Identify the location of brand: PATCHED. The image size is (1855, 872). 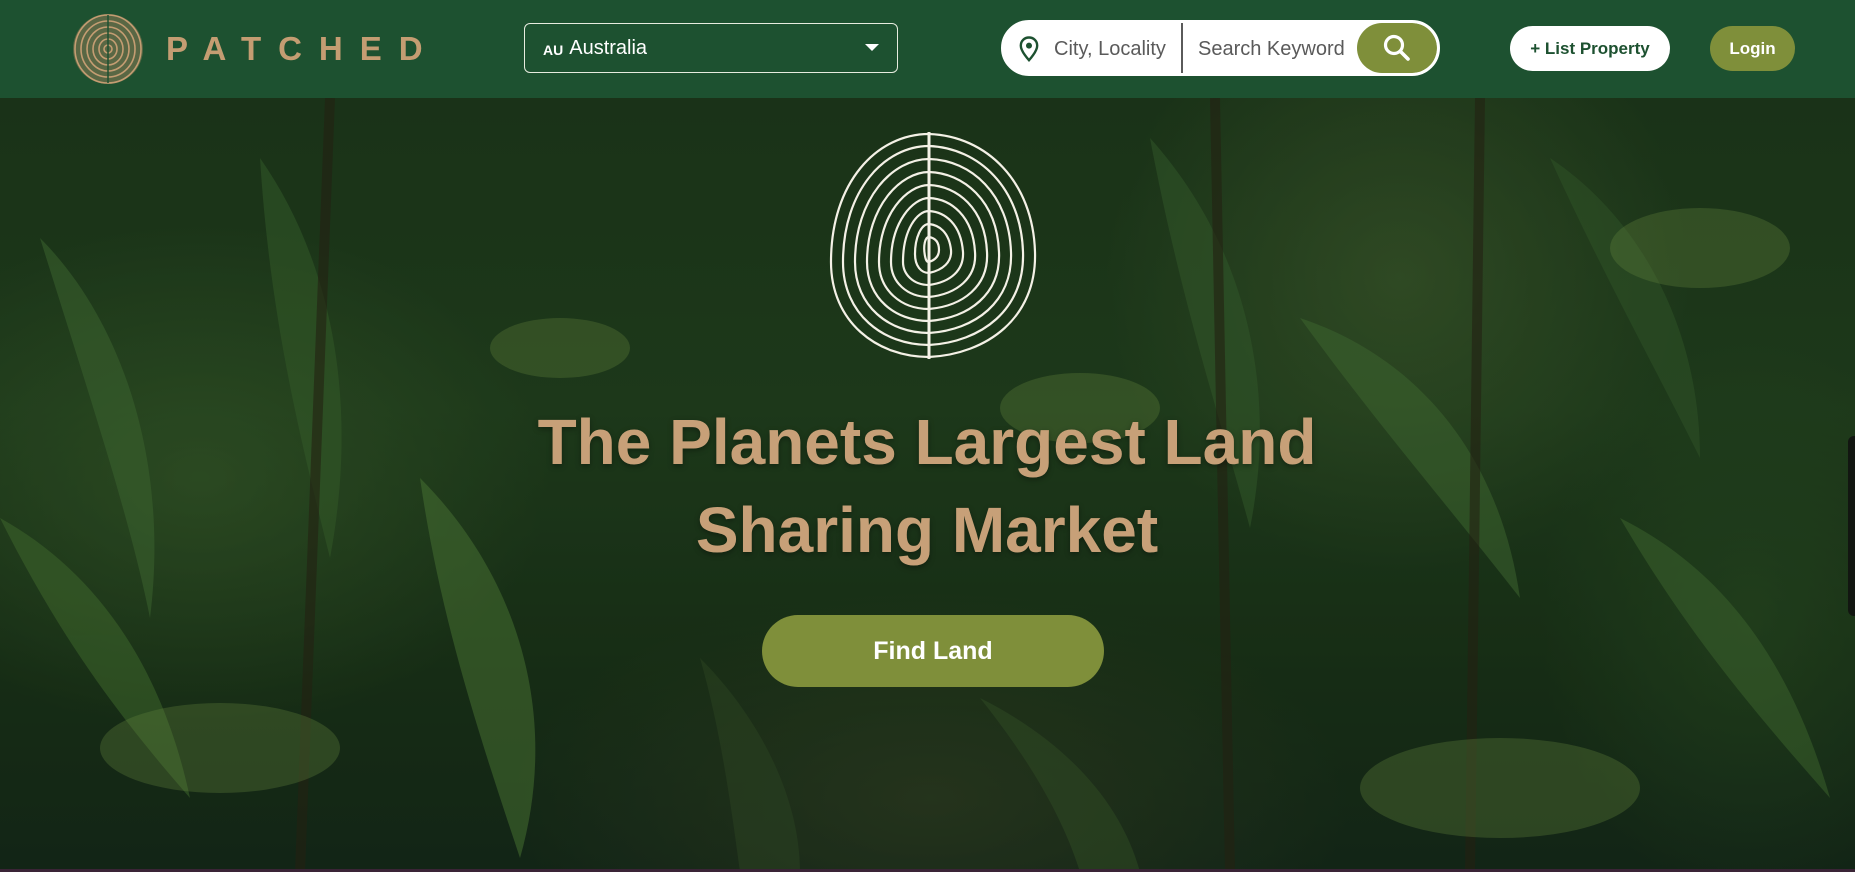
(255, 49).